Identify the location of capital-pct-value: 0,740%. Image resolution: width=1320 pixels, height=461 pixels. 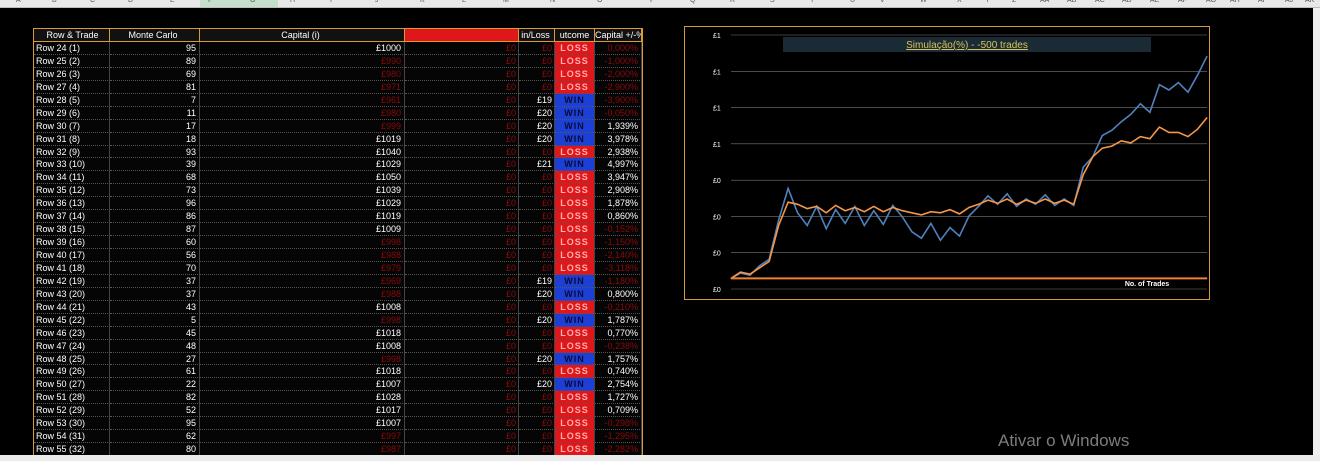
(618, 372).